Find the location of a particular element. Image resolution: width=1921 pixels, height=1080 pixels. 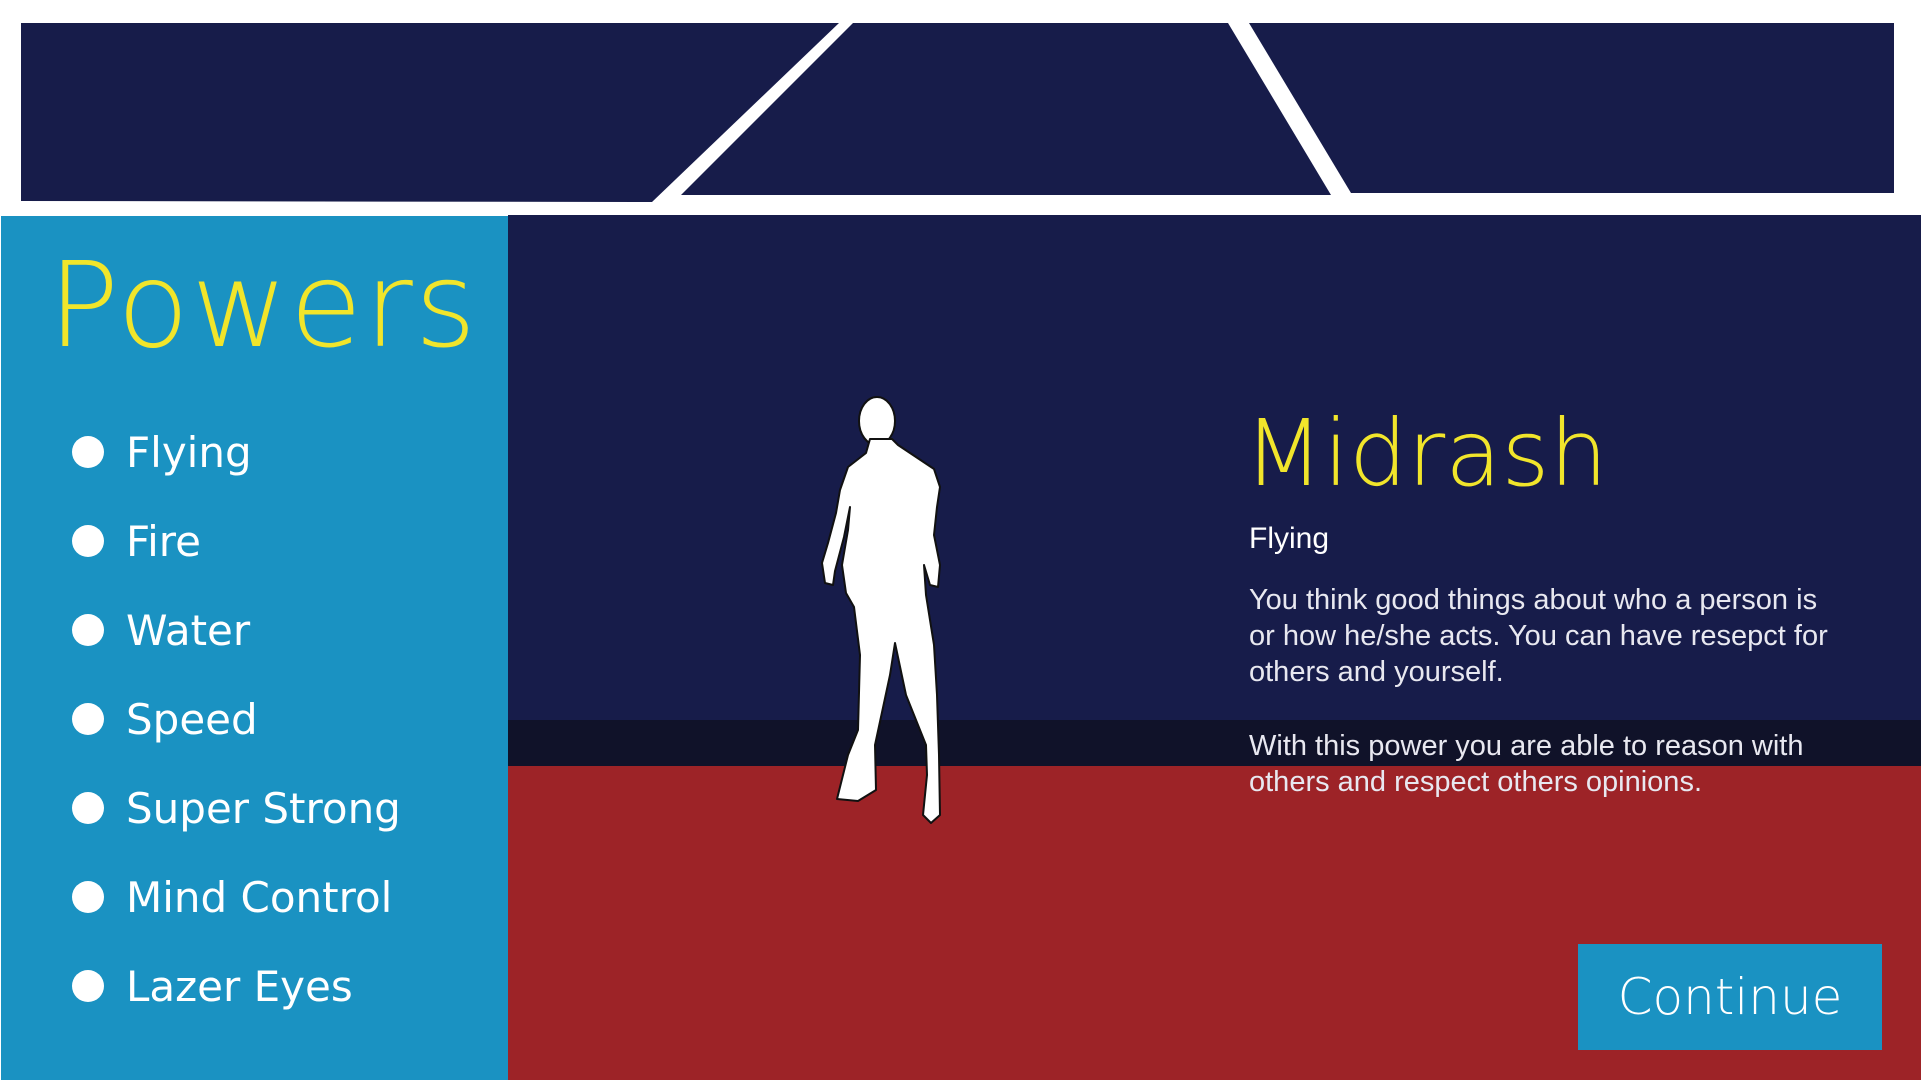

power-option-label: Lazer Eyes is located at coordinates (239, 986).